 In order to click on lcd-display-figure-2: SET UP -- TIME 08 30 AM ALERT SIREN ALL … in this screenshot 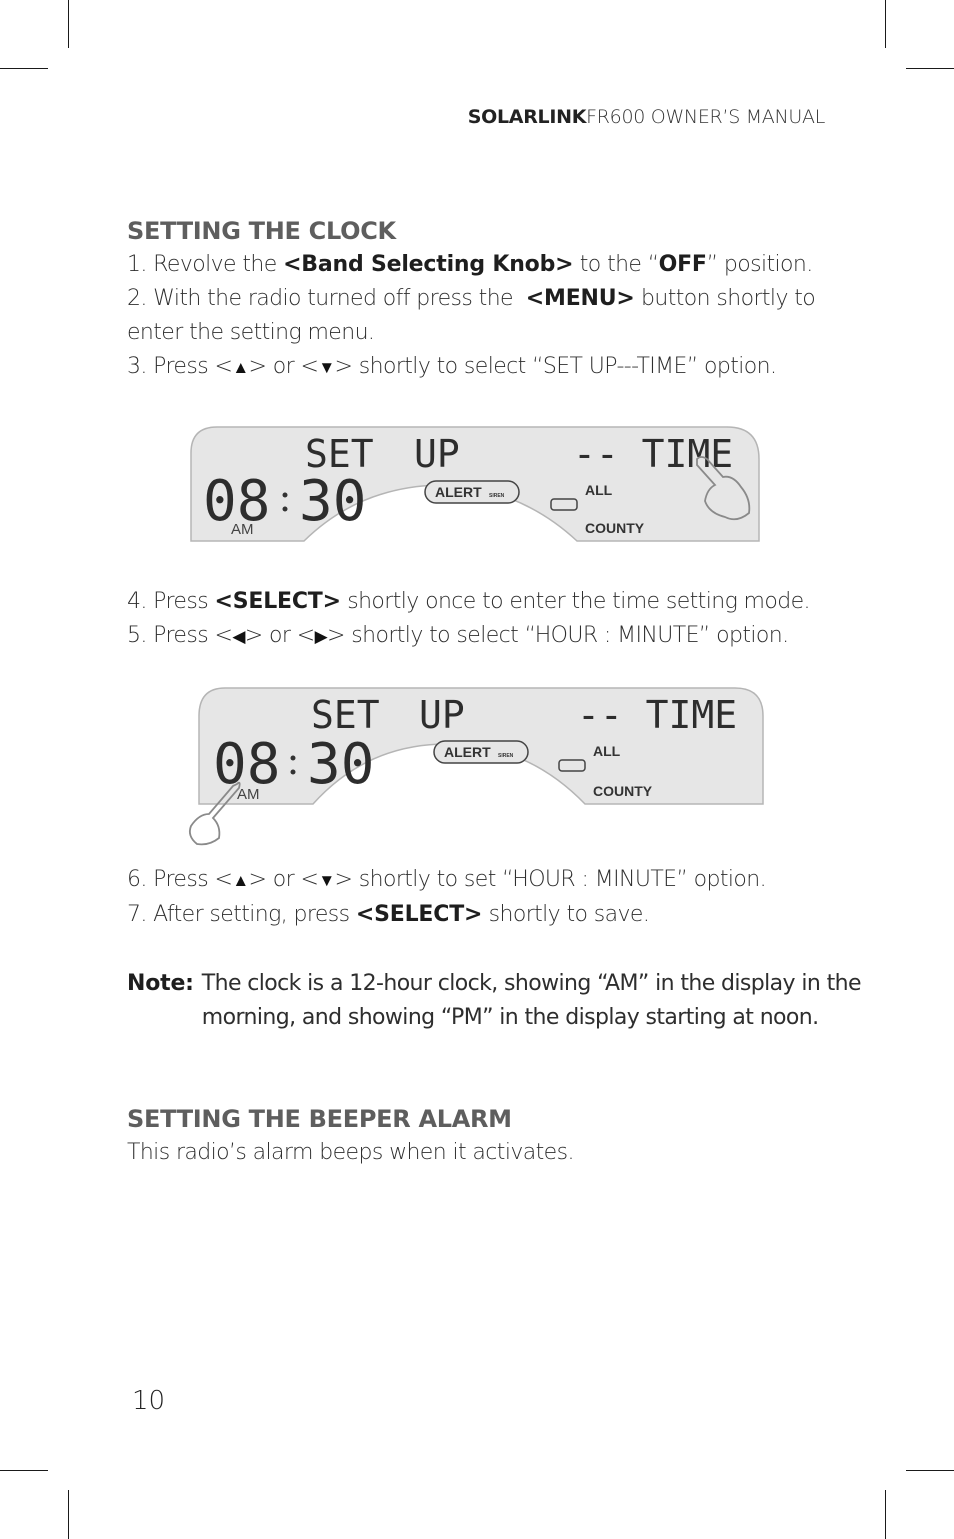, I will do `click(474, 768)`.